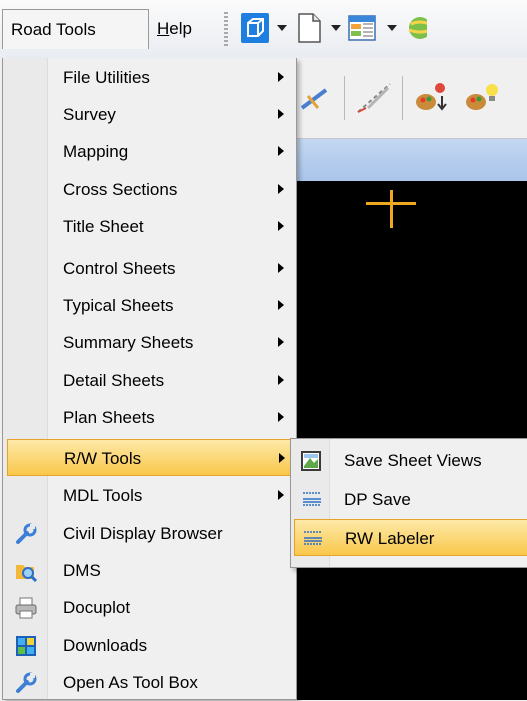 The width and height of the screenshot is (527, 701). What do you see at coordinates (149, 226) in the screenshot?
I see `menu-item-title-sheet: Title Sheet` at bounding box center [149, 226].